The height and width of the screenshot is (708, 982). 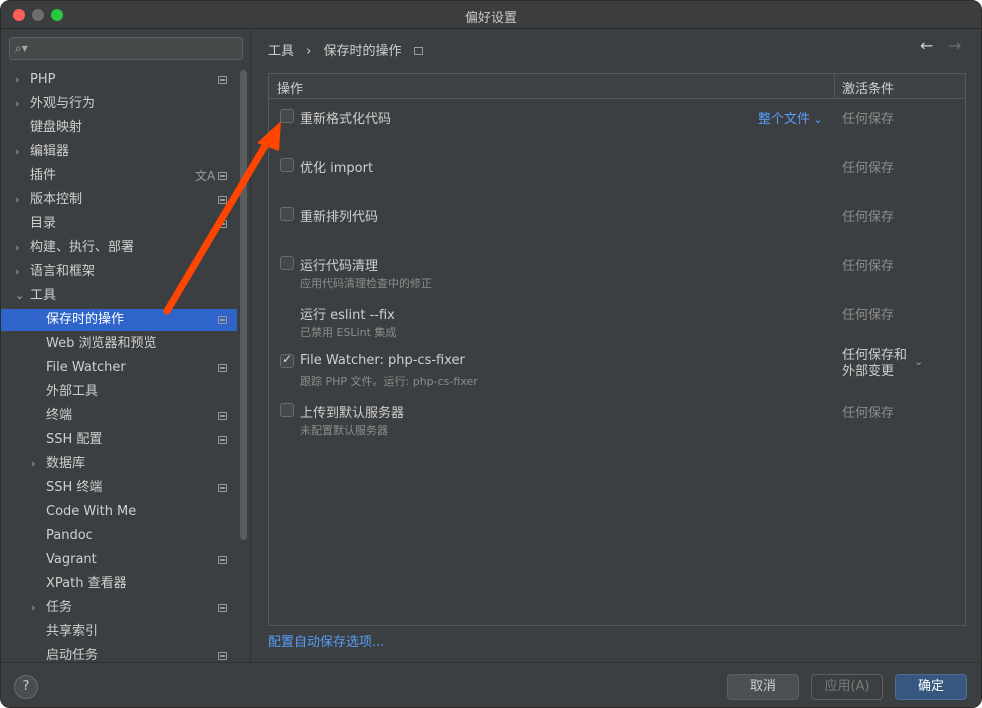 What do you see at coordinates (790, 117) in the screenshot?
I see `scope-dropdown: 整个文件 ⌄` at bounding box center [790, 117].